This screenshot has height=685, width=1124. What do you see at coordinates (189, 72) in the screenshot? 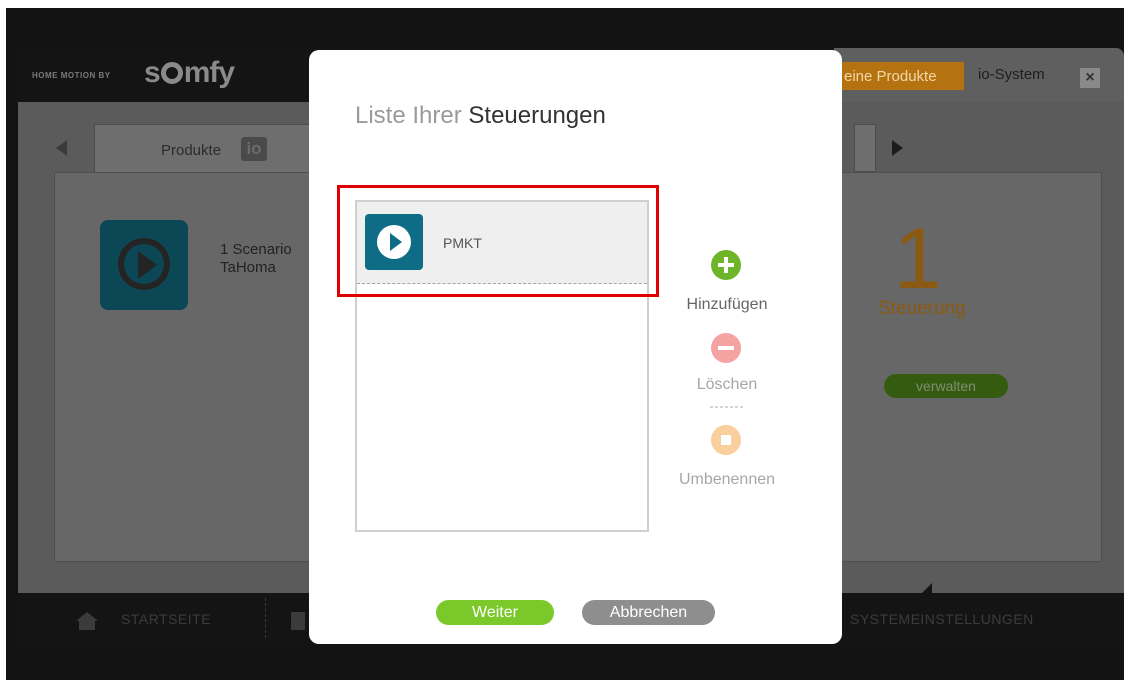
I see `somfy-logo: s mfy` at bounding box center [189, 72].